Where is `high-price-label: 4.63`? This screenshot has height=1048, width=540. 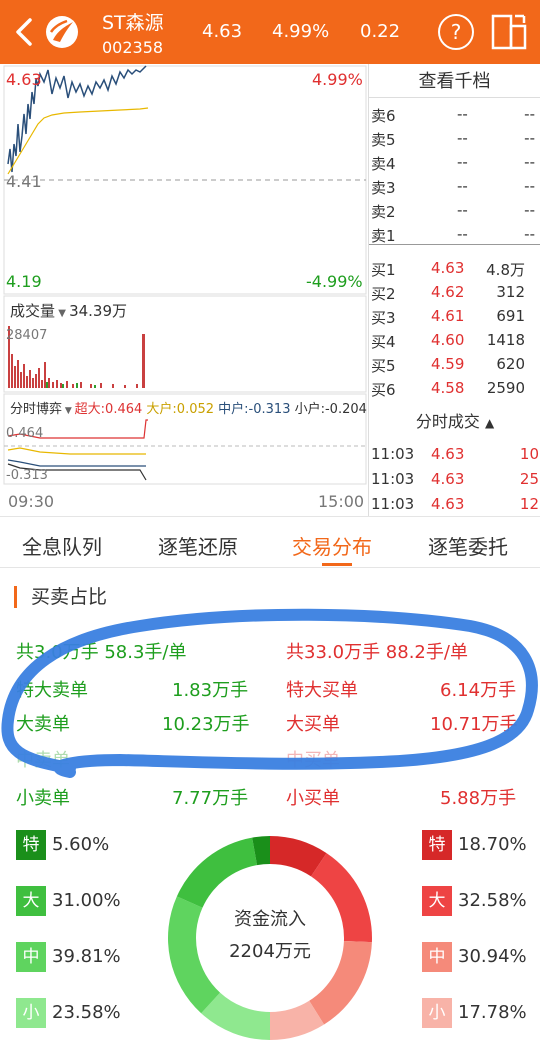 high-price-label: 4.63 is located at coordinates (24, 79).